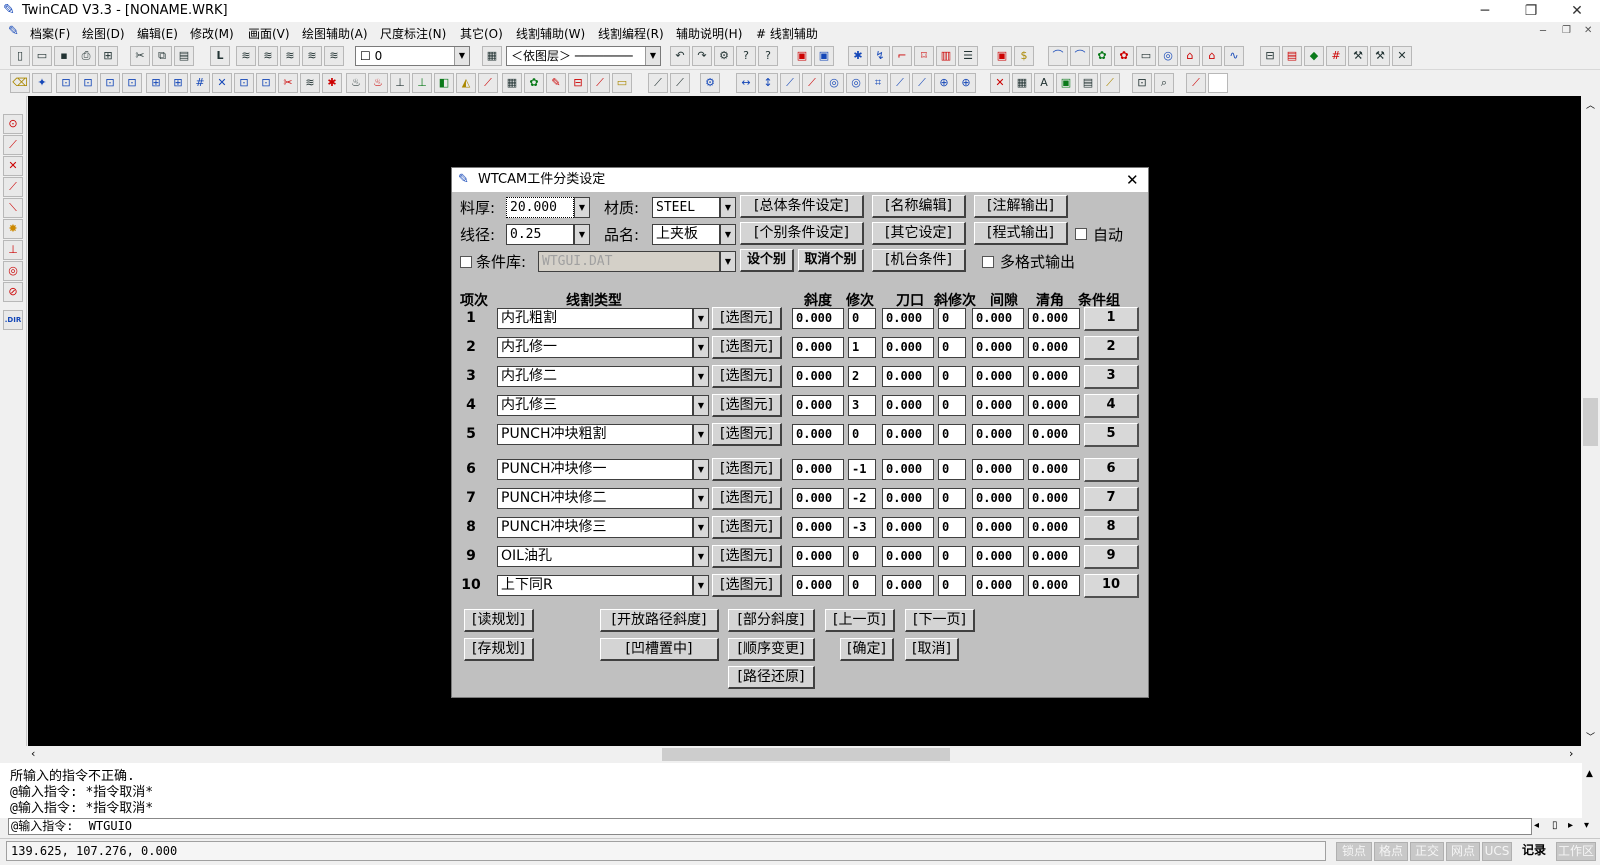  I want to click on t2-ak-icon: ⊕, so click(944, 83).